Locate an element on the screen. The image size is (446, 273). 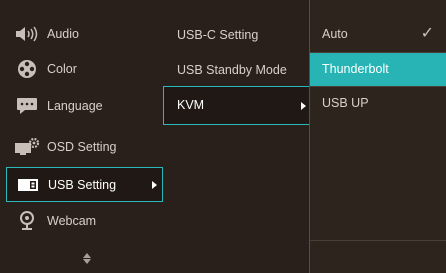
menu-item-usb-setting: USB Setting is located at coordinates (84, 184).